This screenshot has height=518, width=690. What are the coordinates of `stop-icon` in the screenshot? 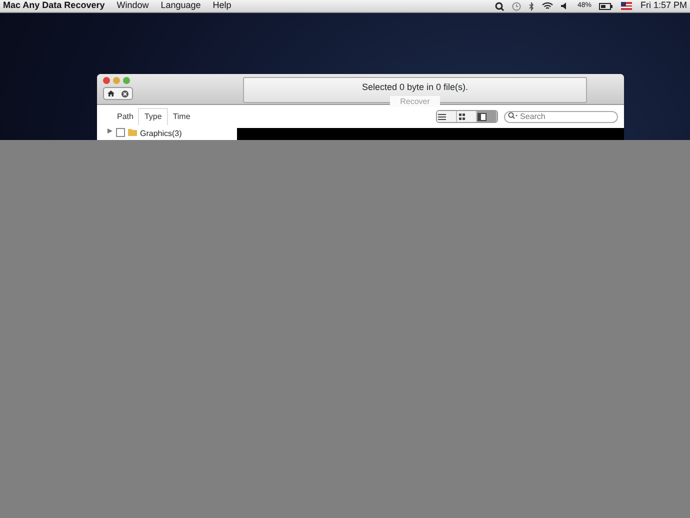 It's located at (125, 94).